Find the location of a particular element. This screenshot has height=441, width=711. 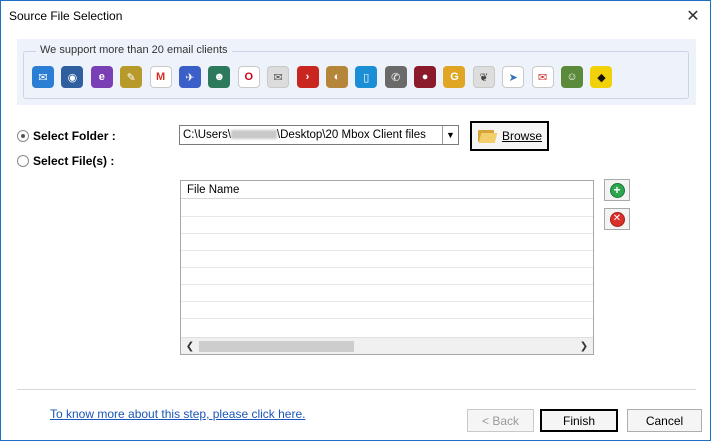

back-label: < Back is located at coordinates (500, 420).